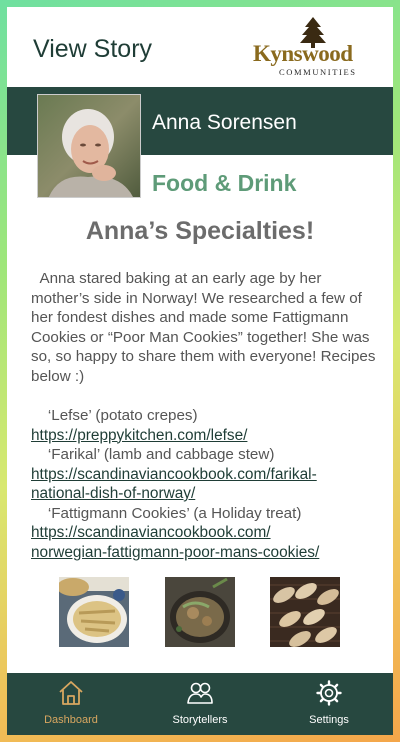 The image size is (400, 742). Describe the element at coordinates (200, 231) in the screenshot. I see `story-title: Anna’s Specialties!` at that location.